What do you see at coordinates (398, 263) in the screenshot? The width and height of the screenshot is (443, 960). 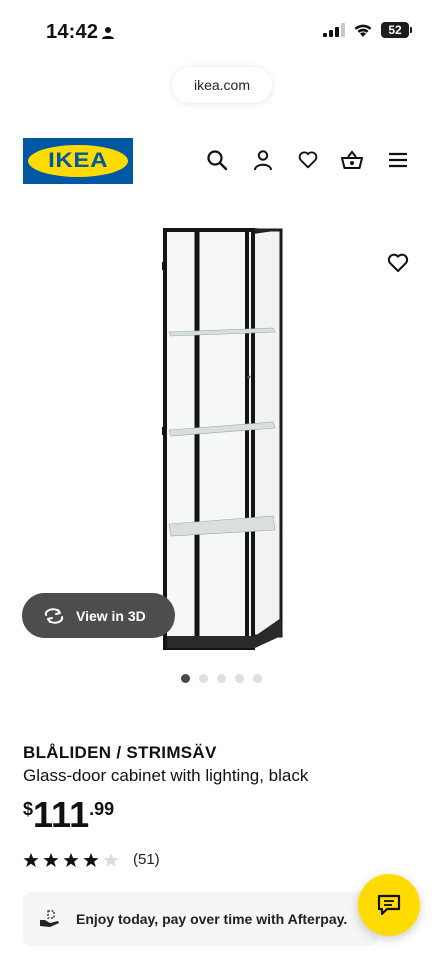 I see `add-to-wishlist-icon` at bounding box center [398, 263].